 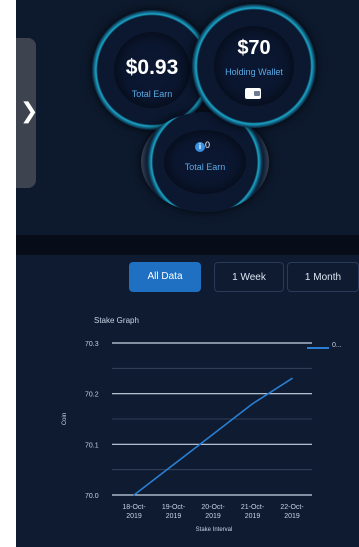 I want to click on side-drawer-handle: ❯, so click(x=27, y=113).